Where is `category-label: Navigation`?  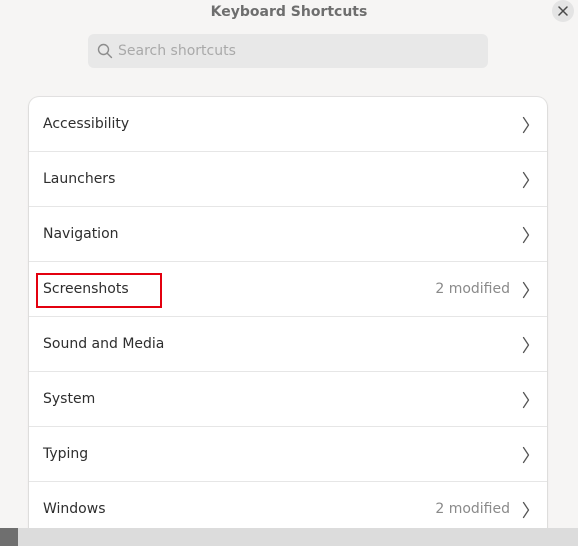 category-label: Navigation is located at coordinates (81, 234).